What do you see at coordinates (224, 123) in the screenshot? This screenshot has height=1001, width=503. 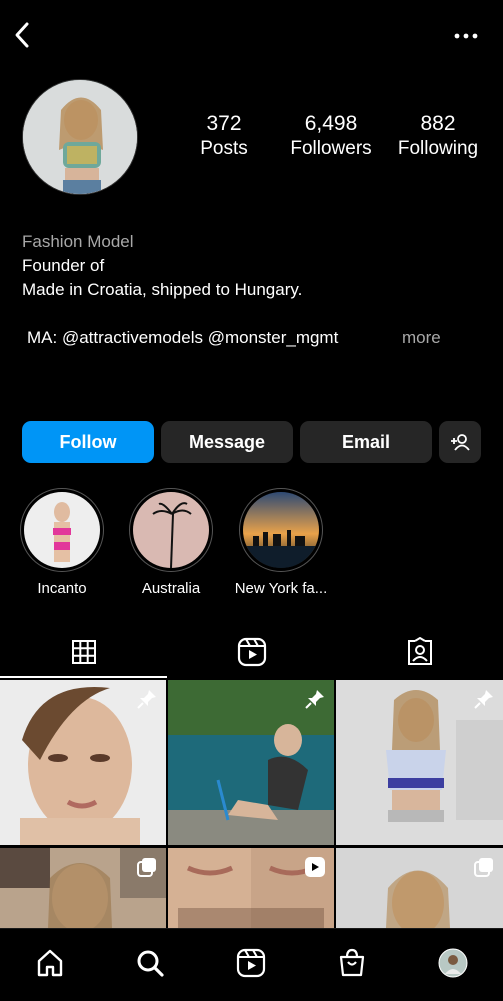 I see `posts-value: 372` at bounding box center [224, 123].